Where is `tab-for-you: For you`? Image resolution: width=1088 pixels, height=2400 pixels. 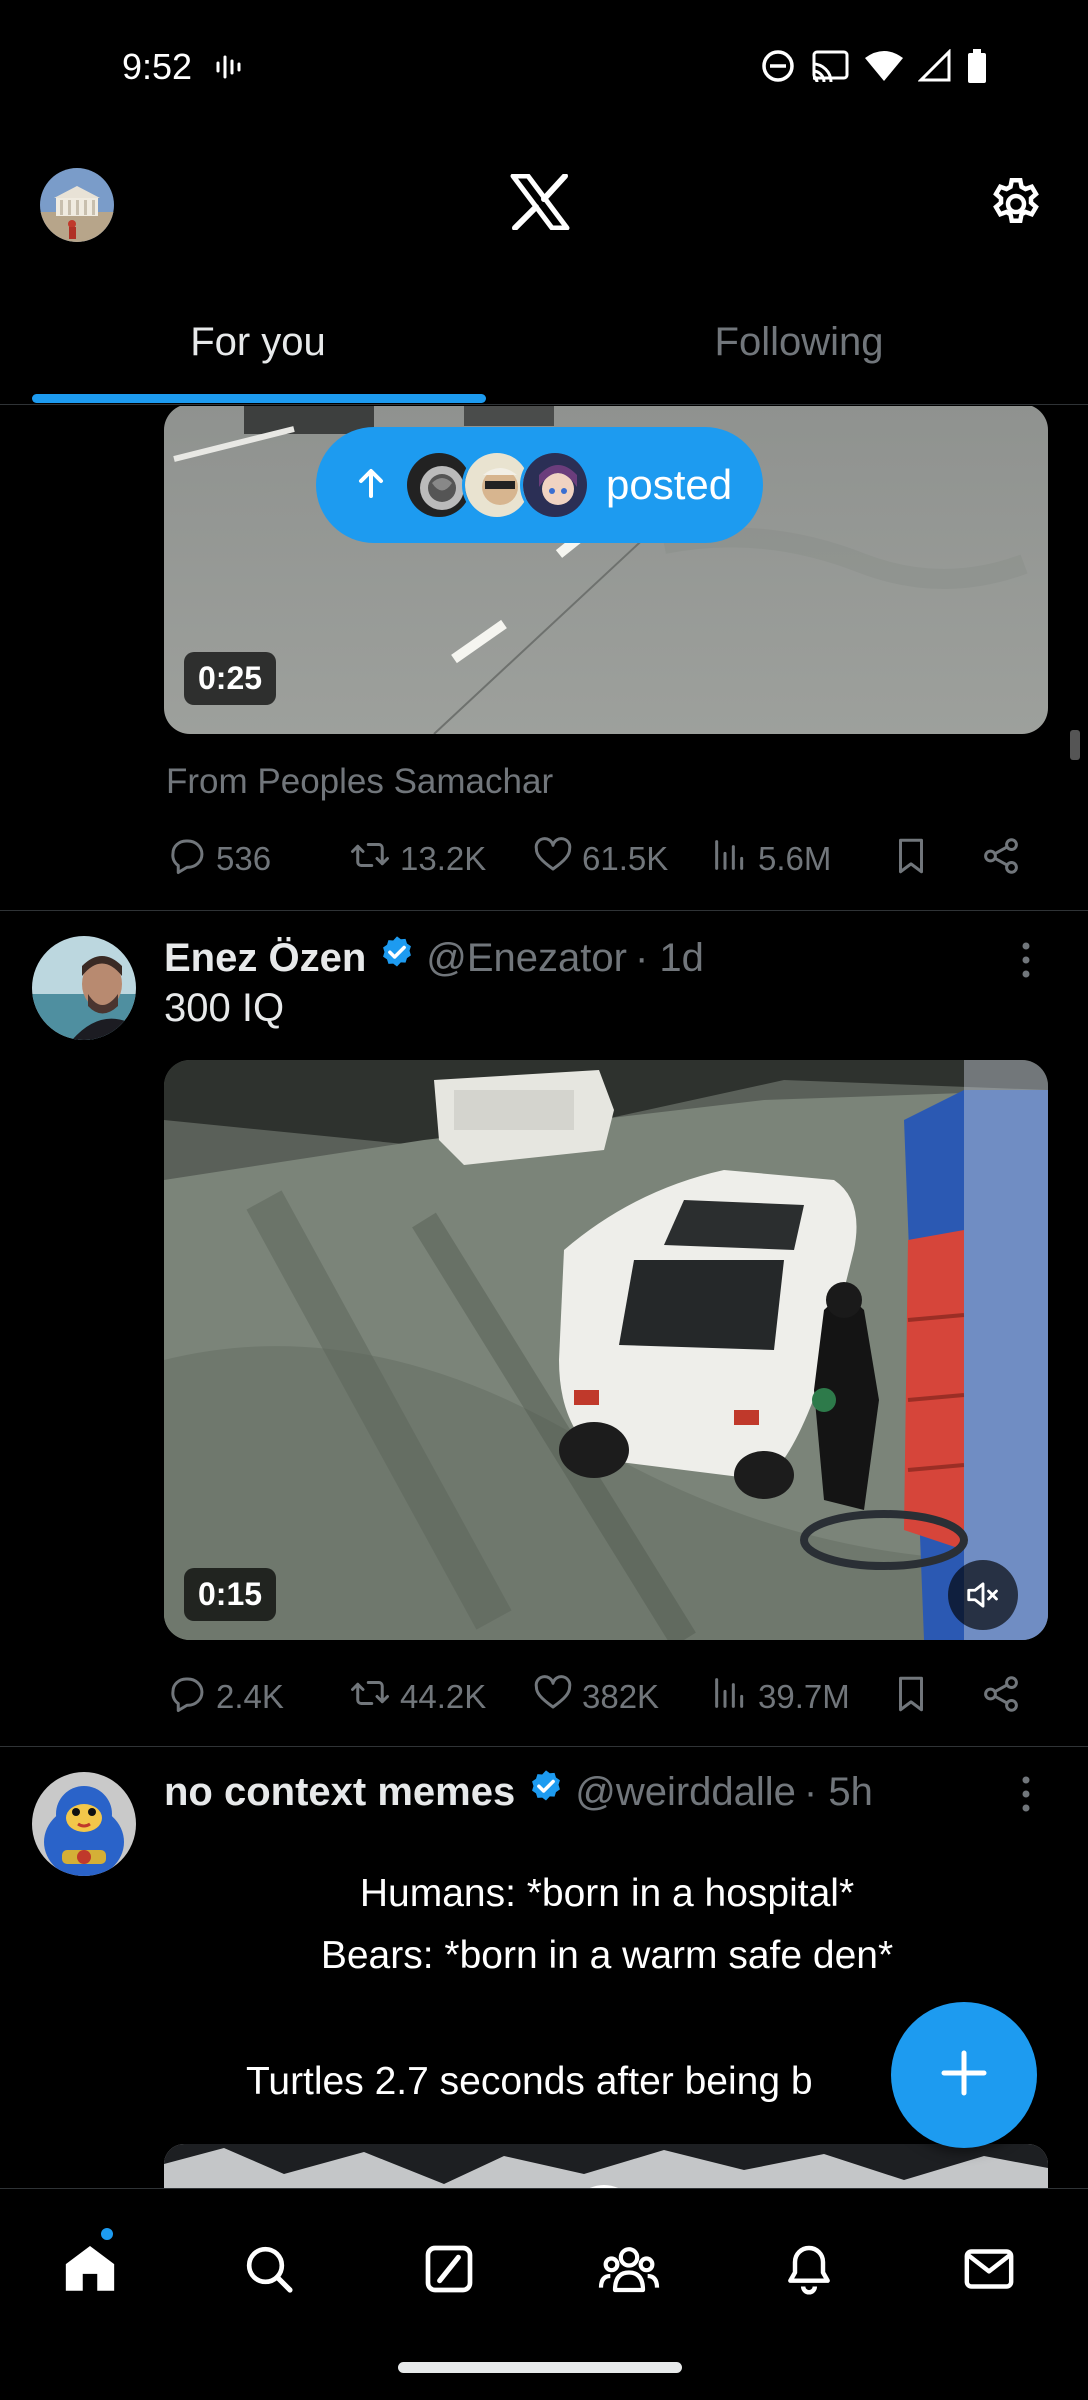 tab-for-you: For you is located at coordinates (258, 342).